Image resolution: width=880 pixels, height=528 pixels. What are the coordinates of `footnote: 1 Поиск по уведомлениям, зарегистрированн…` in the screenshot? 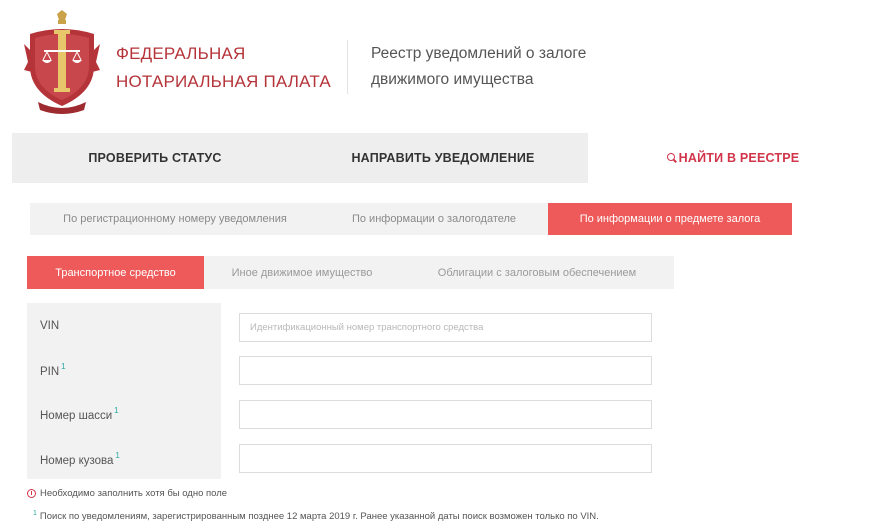 It's located at (316, 516).